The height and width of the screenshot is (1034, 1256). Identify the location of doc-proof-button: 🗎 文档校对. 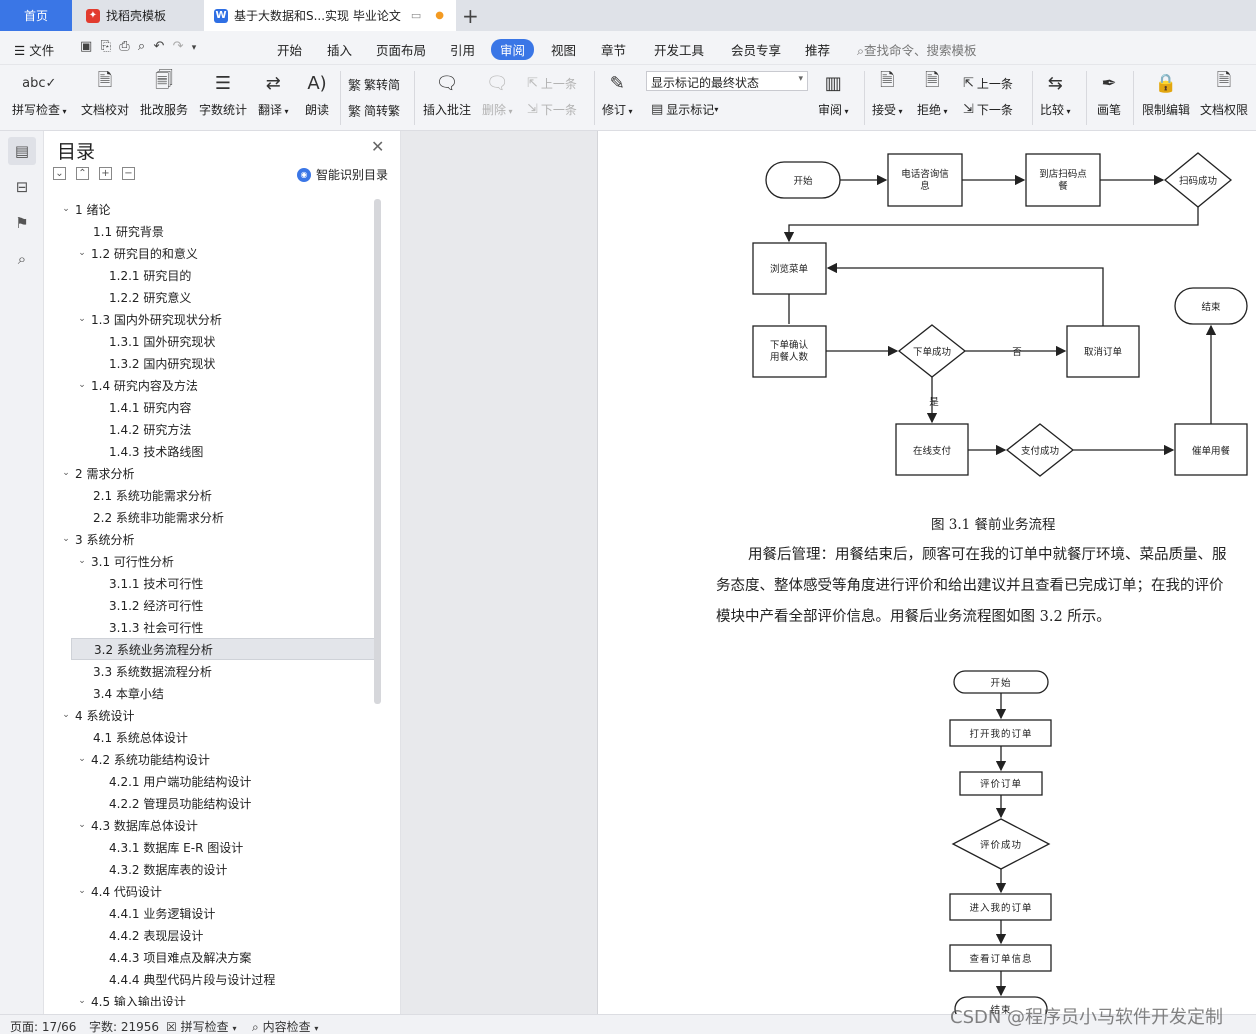
(105, 93).